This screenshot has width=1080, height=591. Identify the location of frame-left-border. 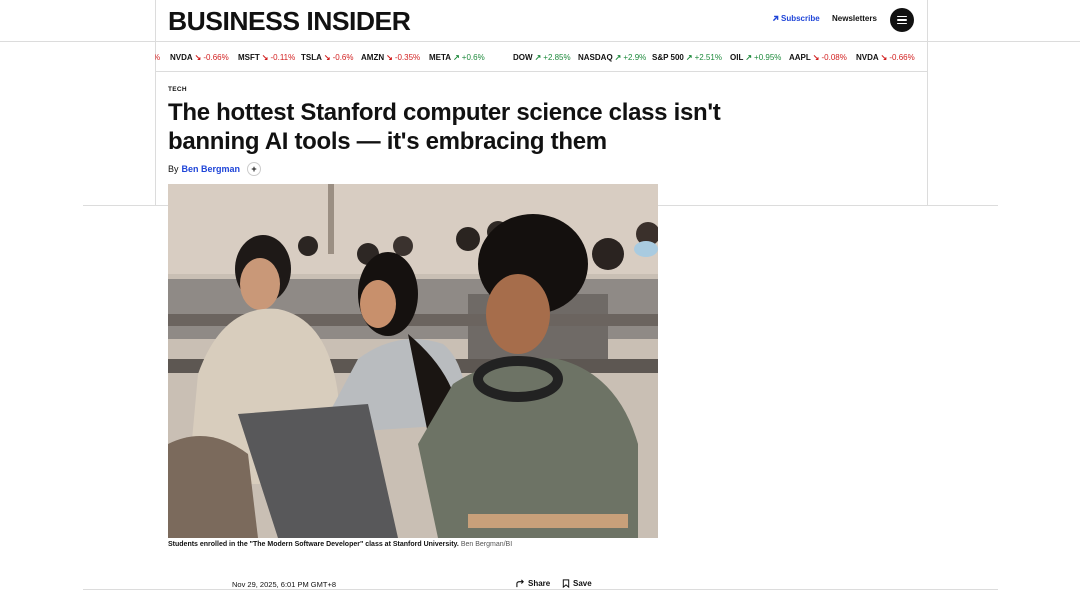
(155, 102).